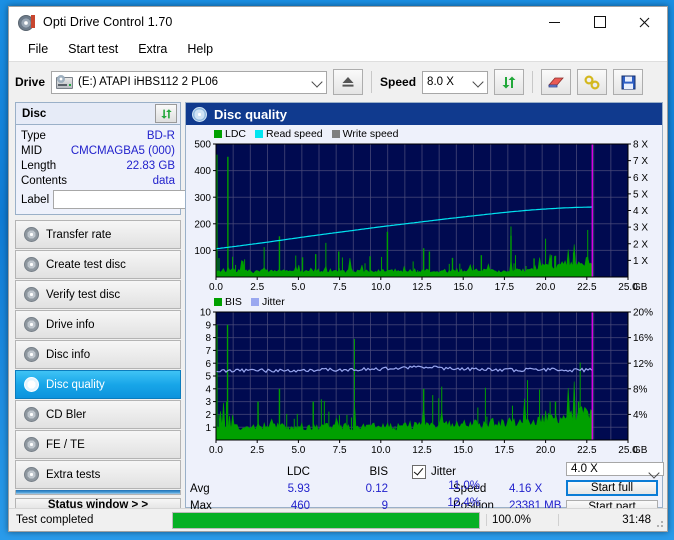 This screenshot has height=540, width=674. I want to click on disc-value: data, so click(163, 180).